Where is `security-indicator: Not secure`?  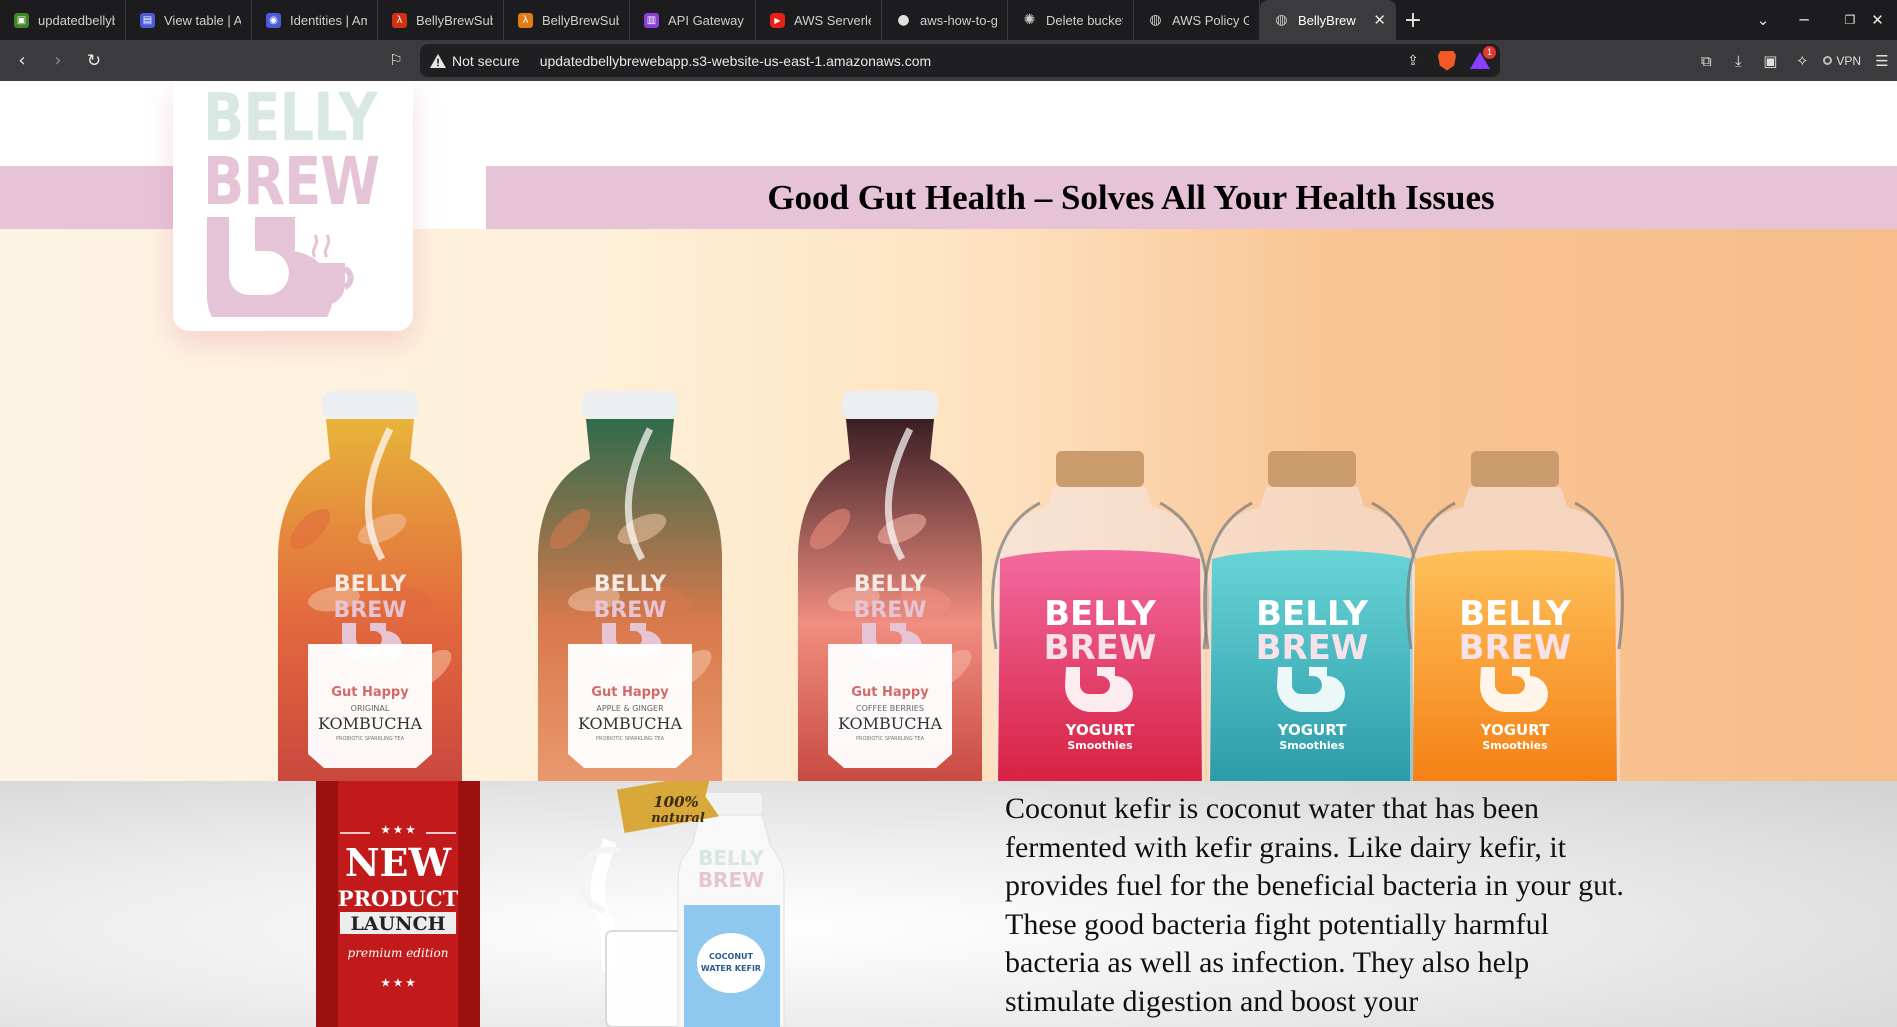 security-indicator: Not secure is located at coordinates (470, 61).